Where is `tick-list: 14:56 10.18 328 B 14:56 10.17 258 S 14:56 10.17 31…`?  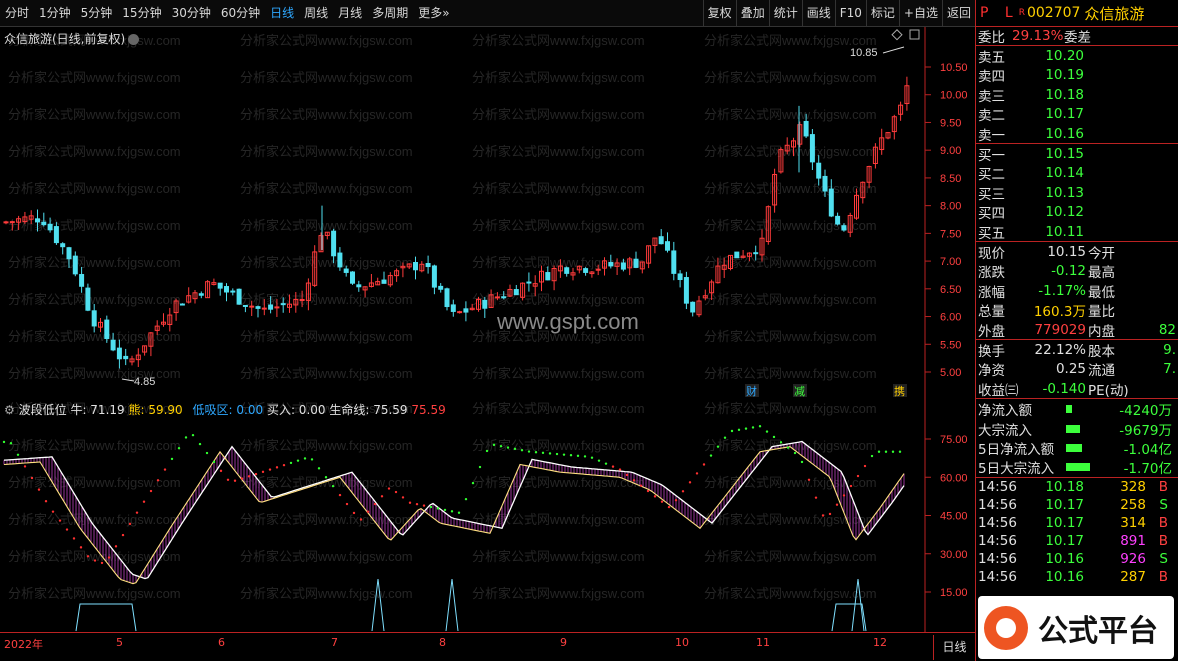
tick-list: 14:56 10.18 328 B 14:56 10.17 258 S 14:56 10.17 31… is located at coordinates (1077, 532).